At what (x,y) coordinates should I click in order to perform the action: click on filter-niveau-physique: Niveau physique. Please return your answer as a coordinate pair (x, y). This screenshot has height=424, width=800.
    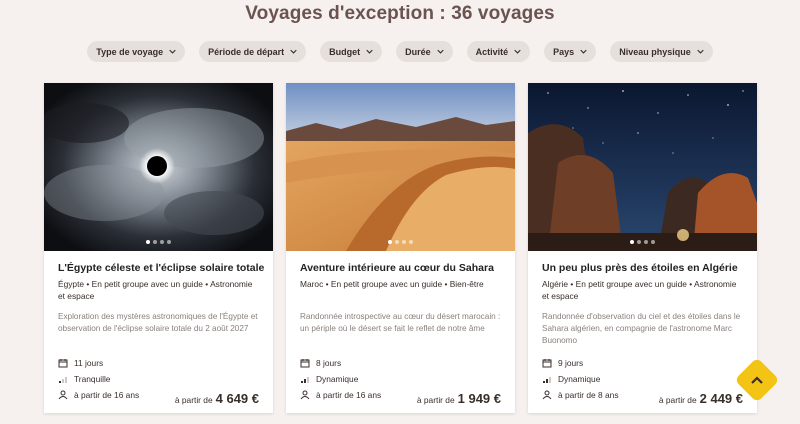
    Looking at the image, I should click on (661, 51).